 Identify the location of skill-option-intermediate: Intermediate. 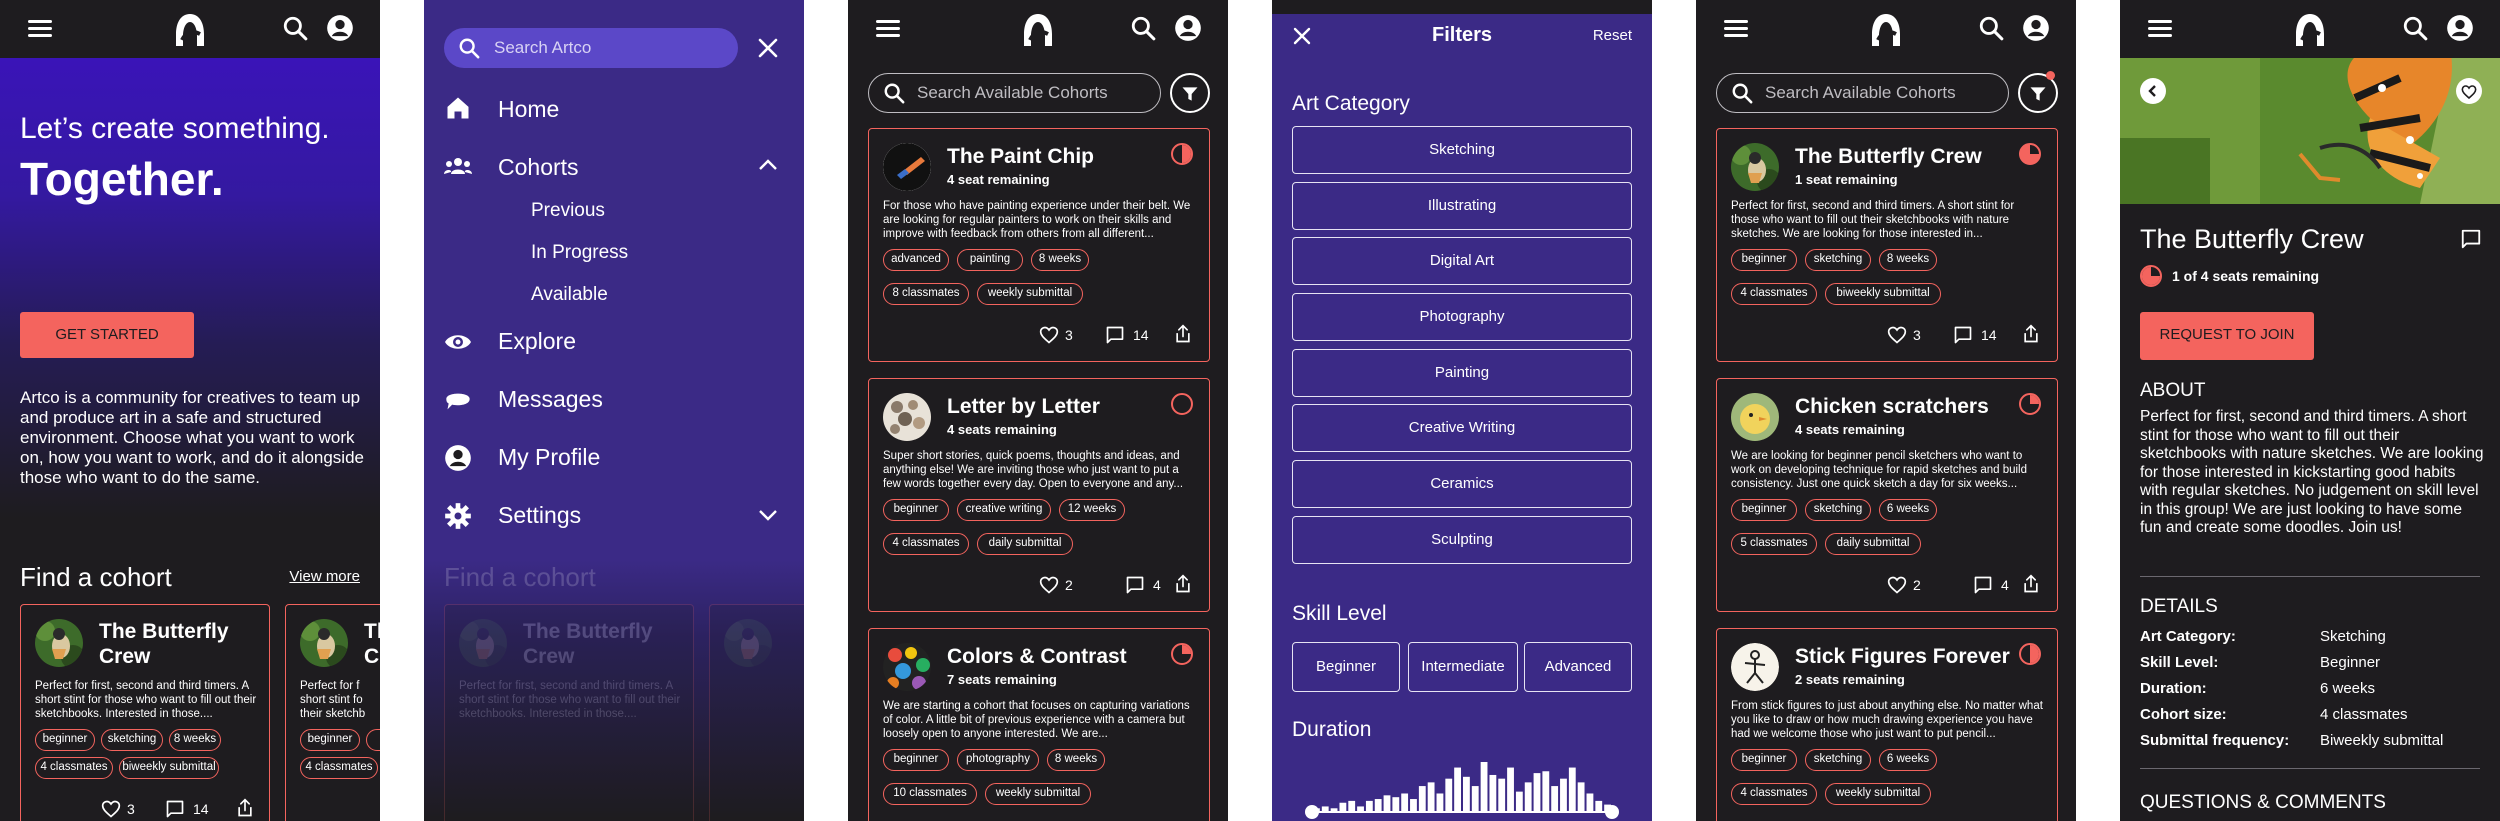
(1463, 667).